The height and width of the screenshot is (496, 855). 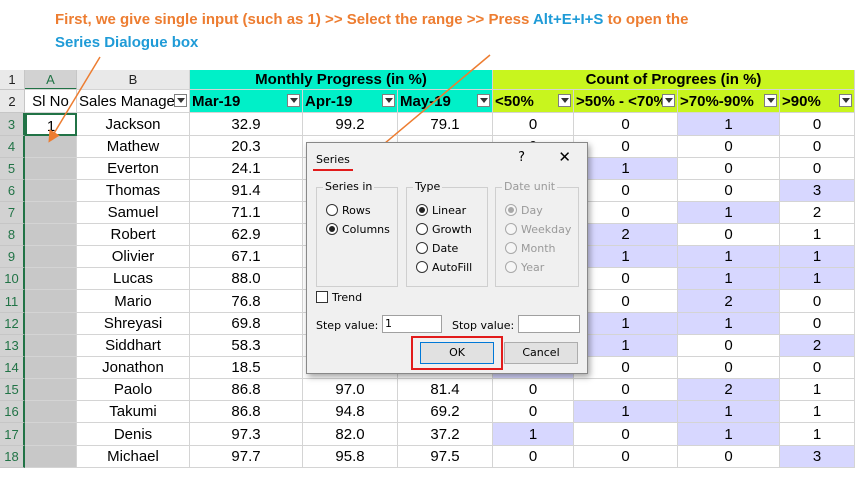 What do you see at coordinates (356, 210) in the screenshot?
I see `radio-rows-label: Rows` at bounding box center [356, 210].